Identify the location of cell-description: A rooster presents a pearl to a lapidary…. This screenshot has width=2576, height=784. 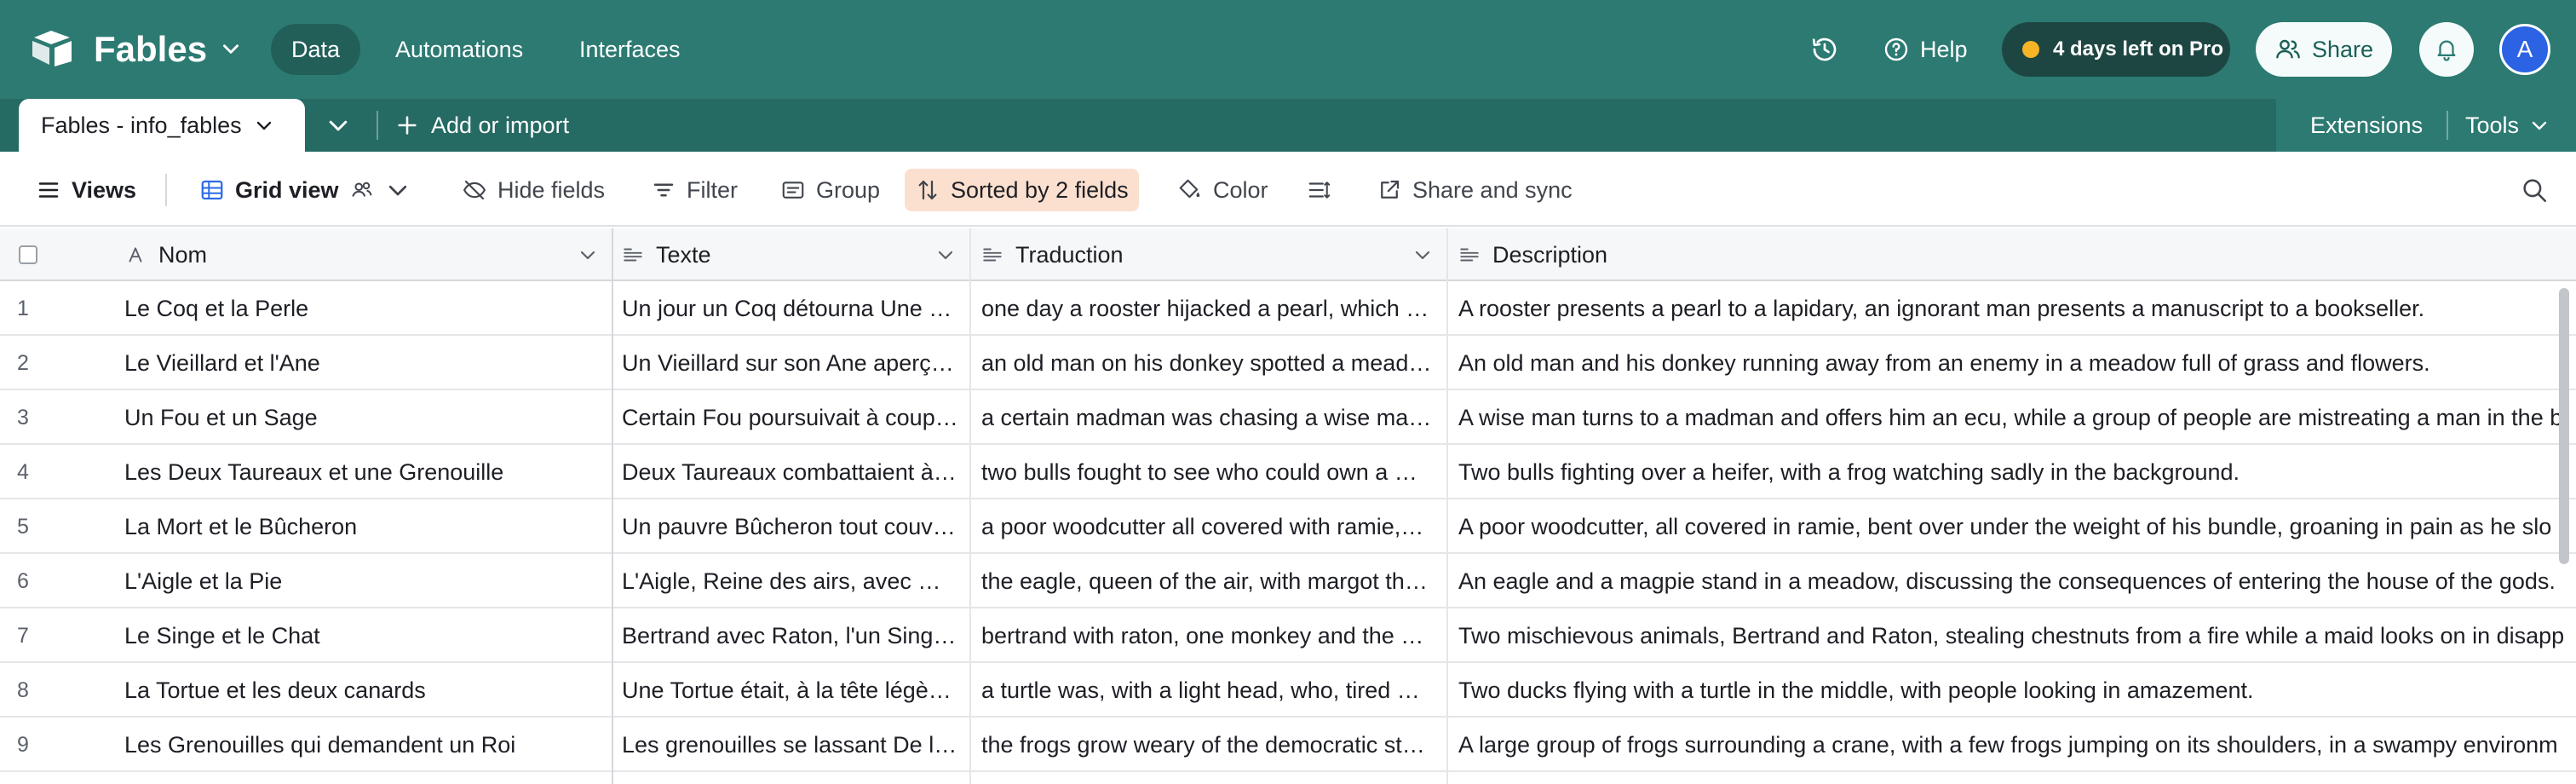
(2017, 309).